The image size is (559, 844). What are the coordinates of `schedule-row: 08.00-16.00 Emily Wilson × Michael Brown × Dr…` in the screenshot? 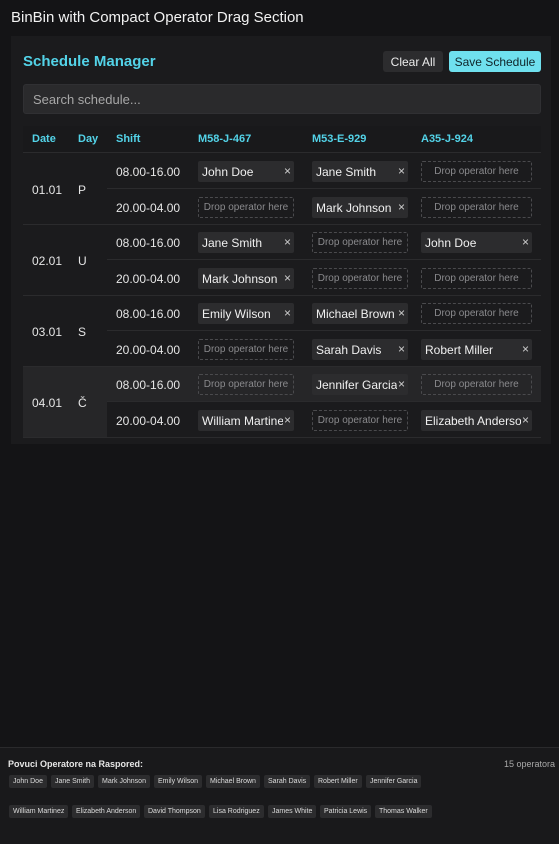 It's located at (324, 313).